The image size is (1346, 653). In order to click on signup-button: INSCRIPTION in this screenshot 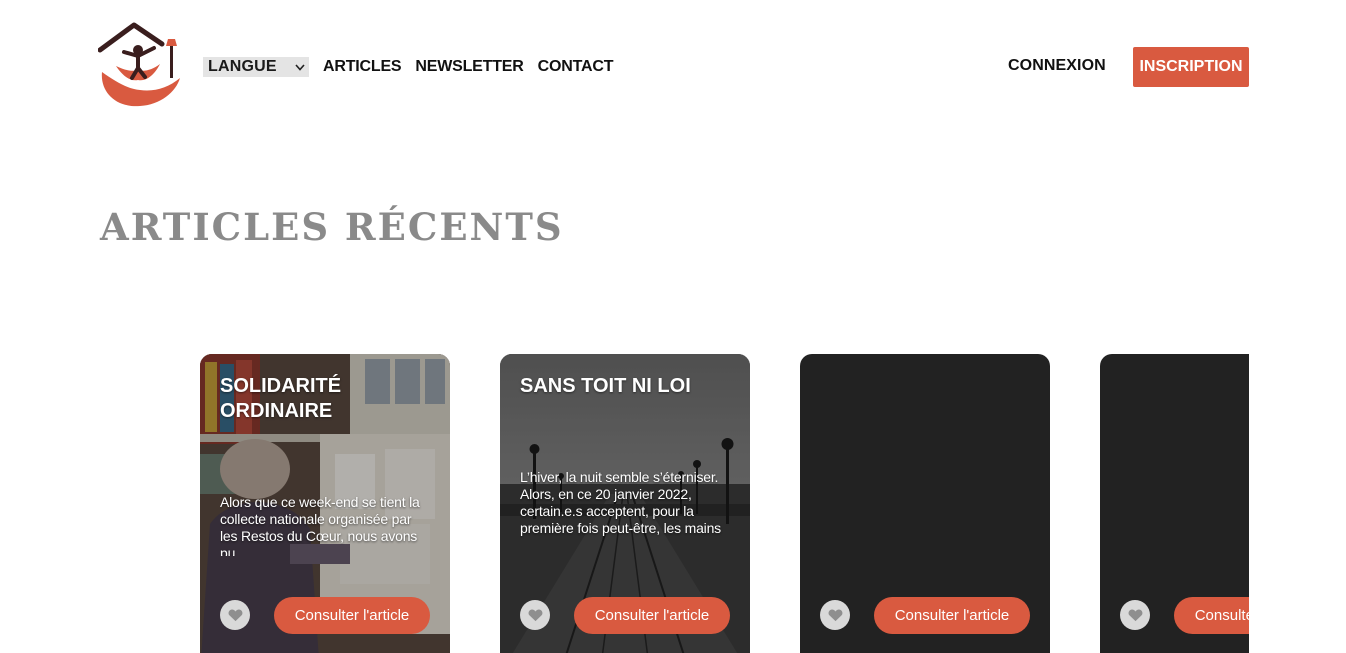, I will do `click(1191, 67)`.